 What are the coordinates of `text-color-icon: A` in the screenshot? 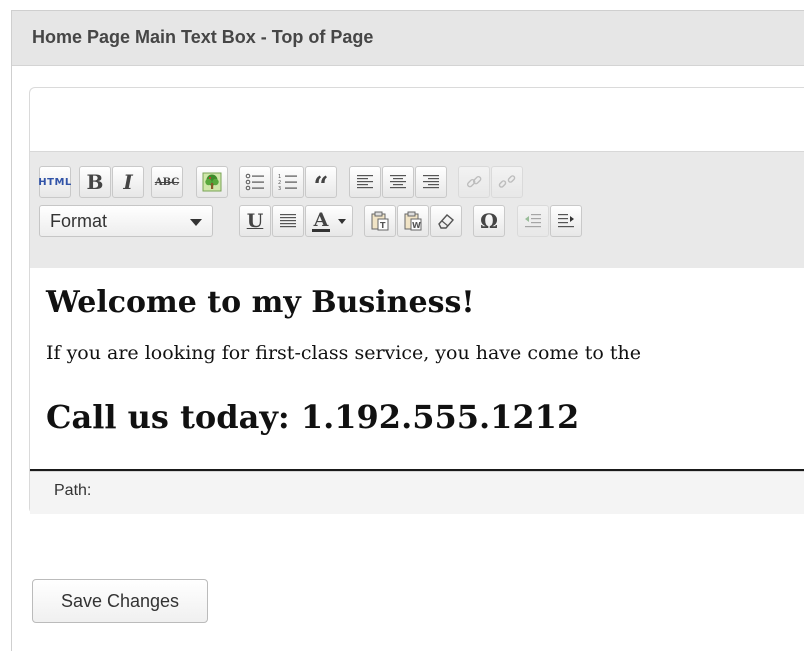 It's located at (321, 220).